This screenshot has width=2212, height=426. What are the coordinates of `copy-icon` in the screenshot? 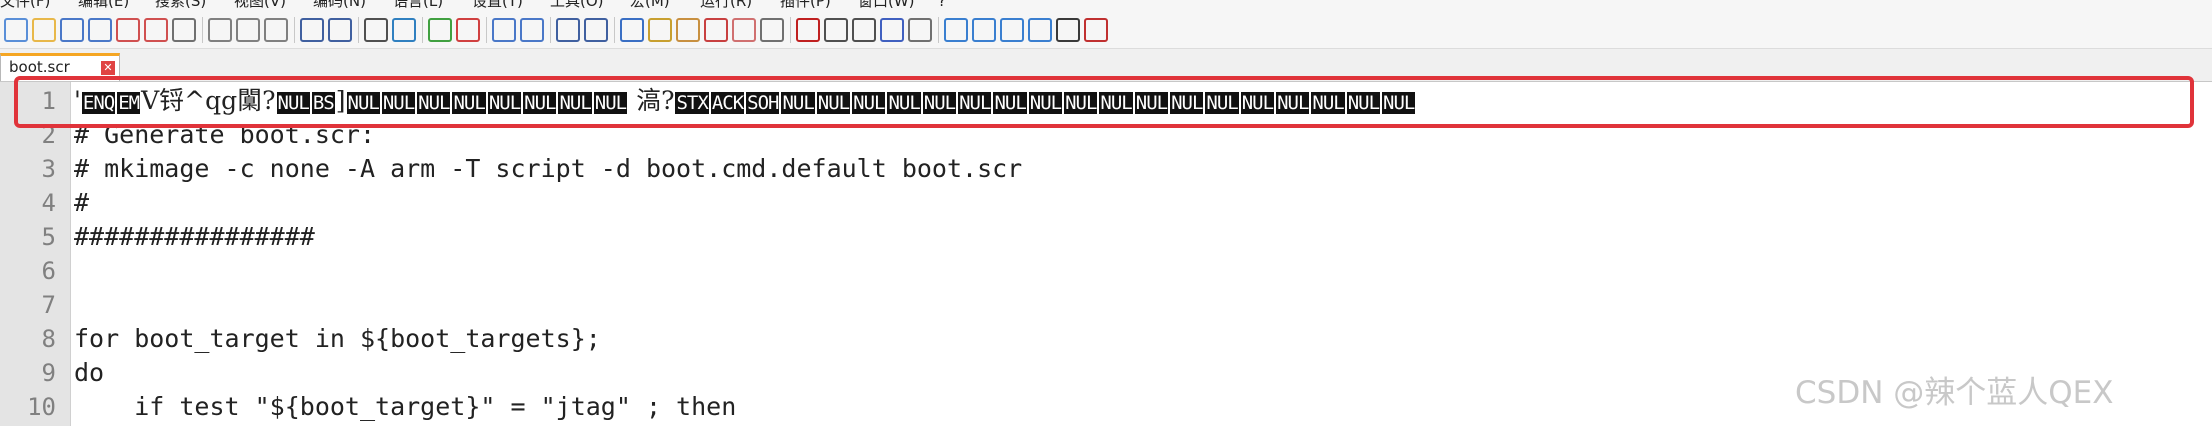 It's located at (248, 30).